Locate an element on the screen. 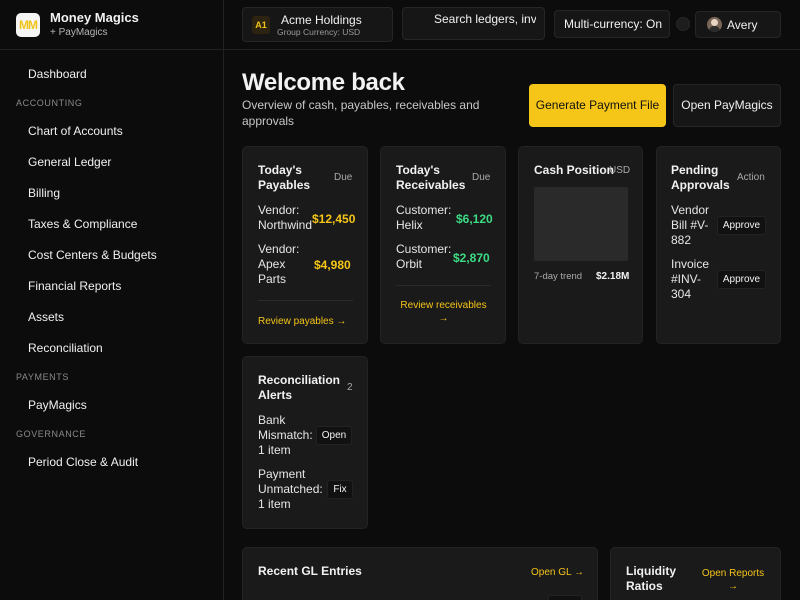 Image resolution: width=800 pixels, height=600 pixels. user-name: Avery is located at coordinates (742, 25).